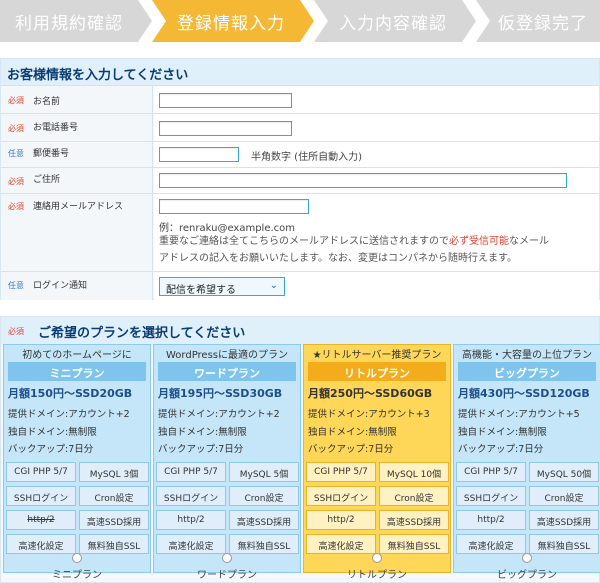 The image size is (600, 583). I want to click on plan-radio-label: ワードプラン, so click(227, 573).